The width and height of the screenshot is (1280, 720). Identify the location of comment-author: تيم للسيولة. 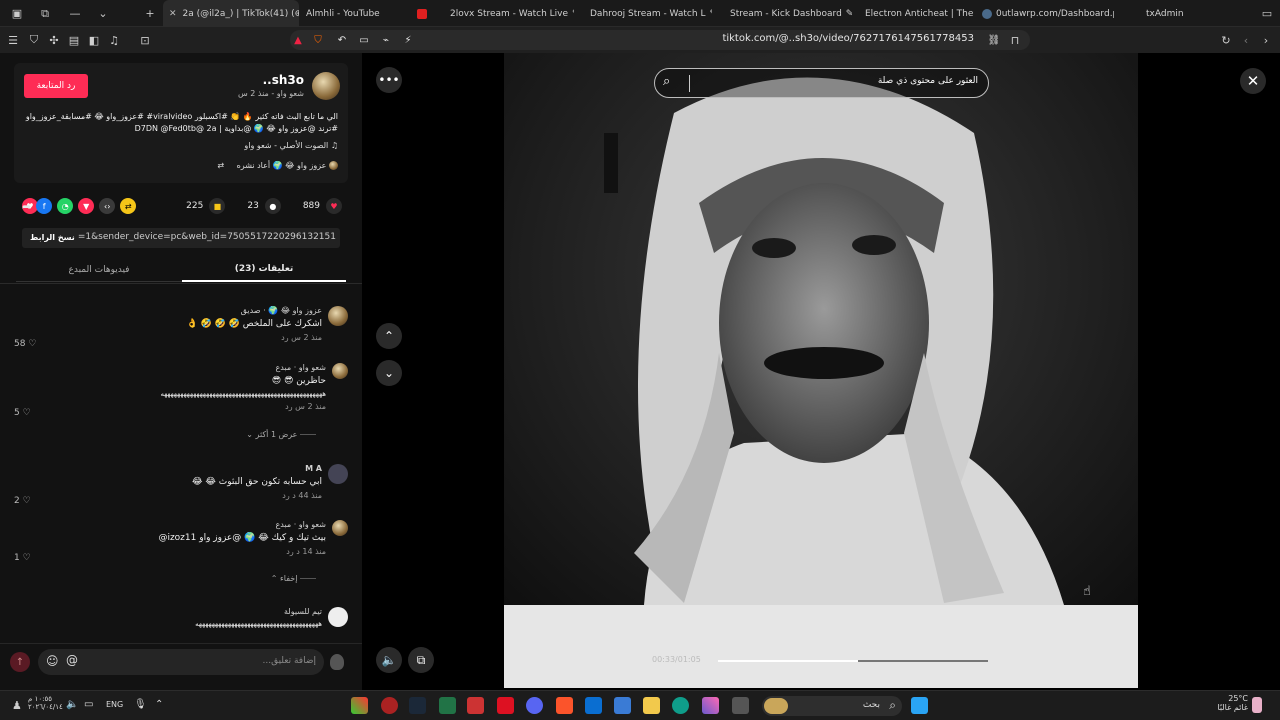
(170, 611).